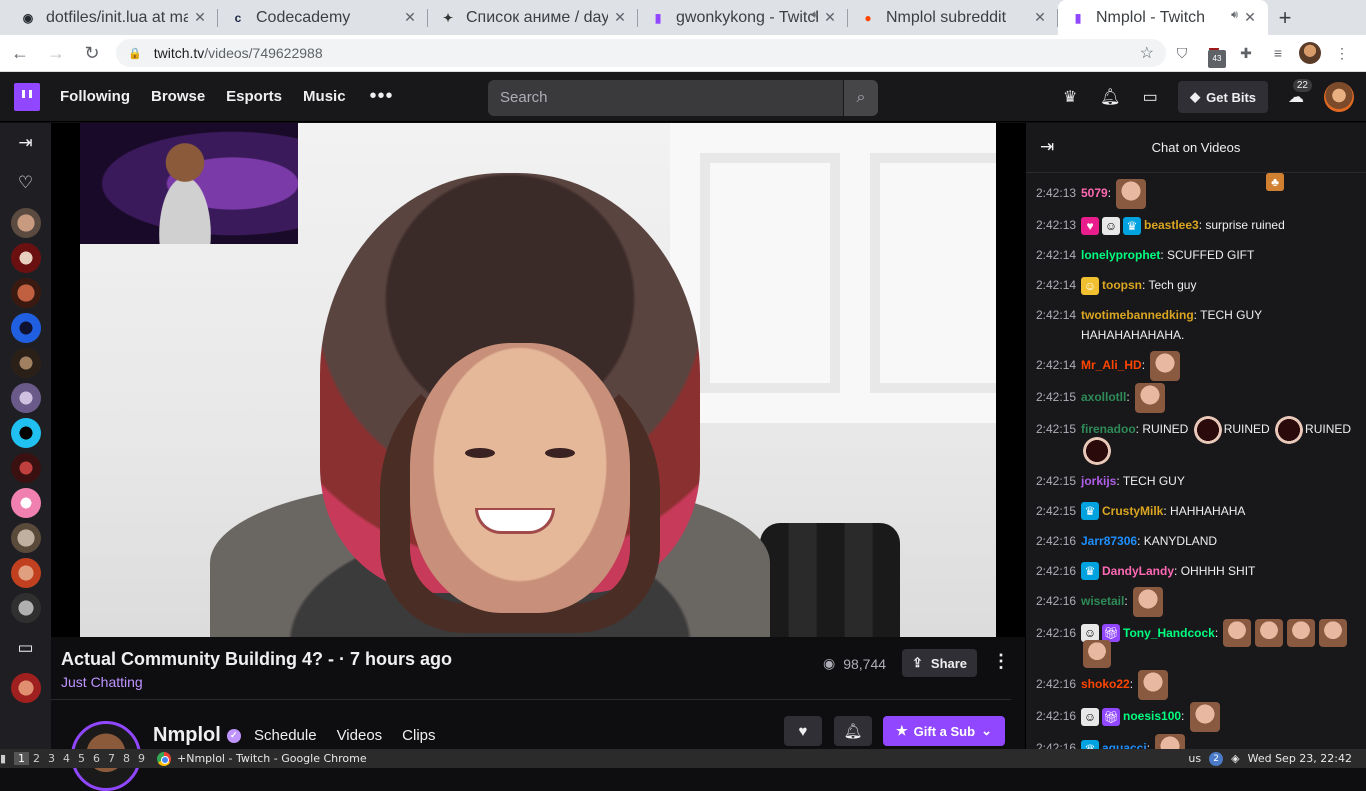  I want to click on discord-icon: ◈, so click(1235, 758).